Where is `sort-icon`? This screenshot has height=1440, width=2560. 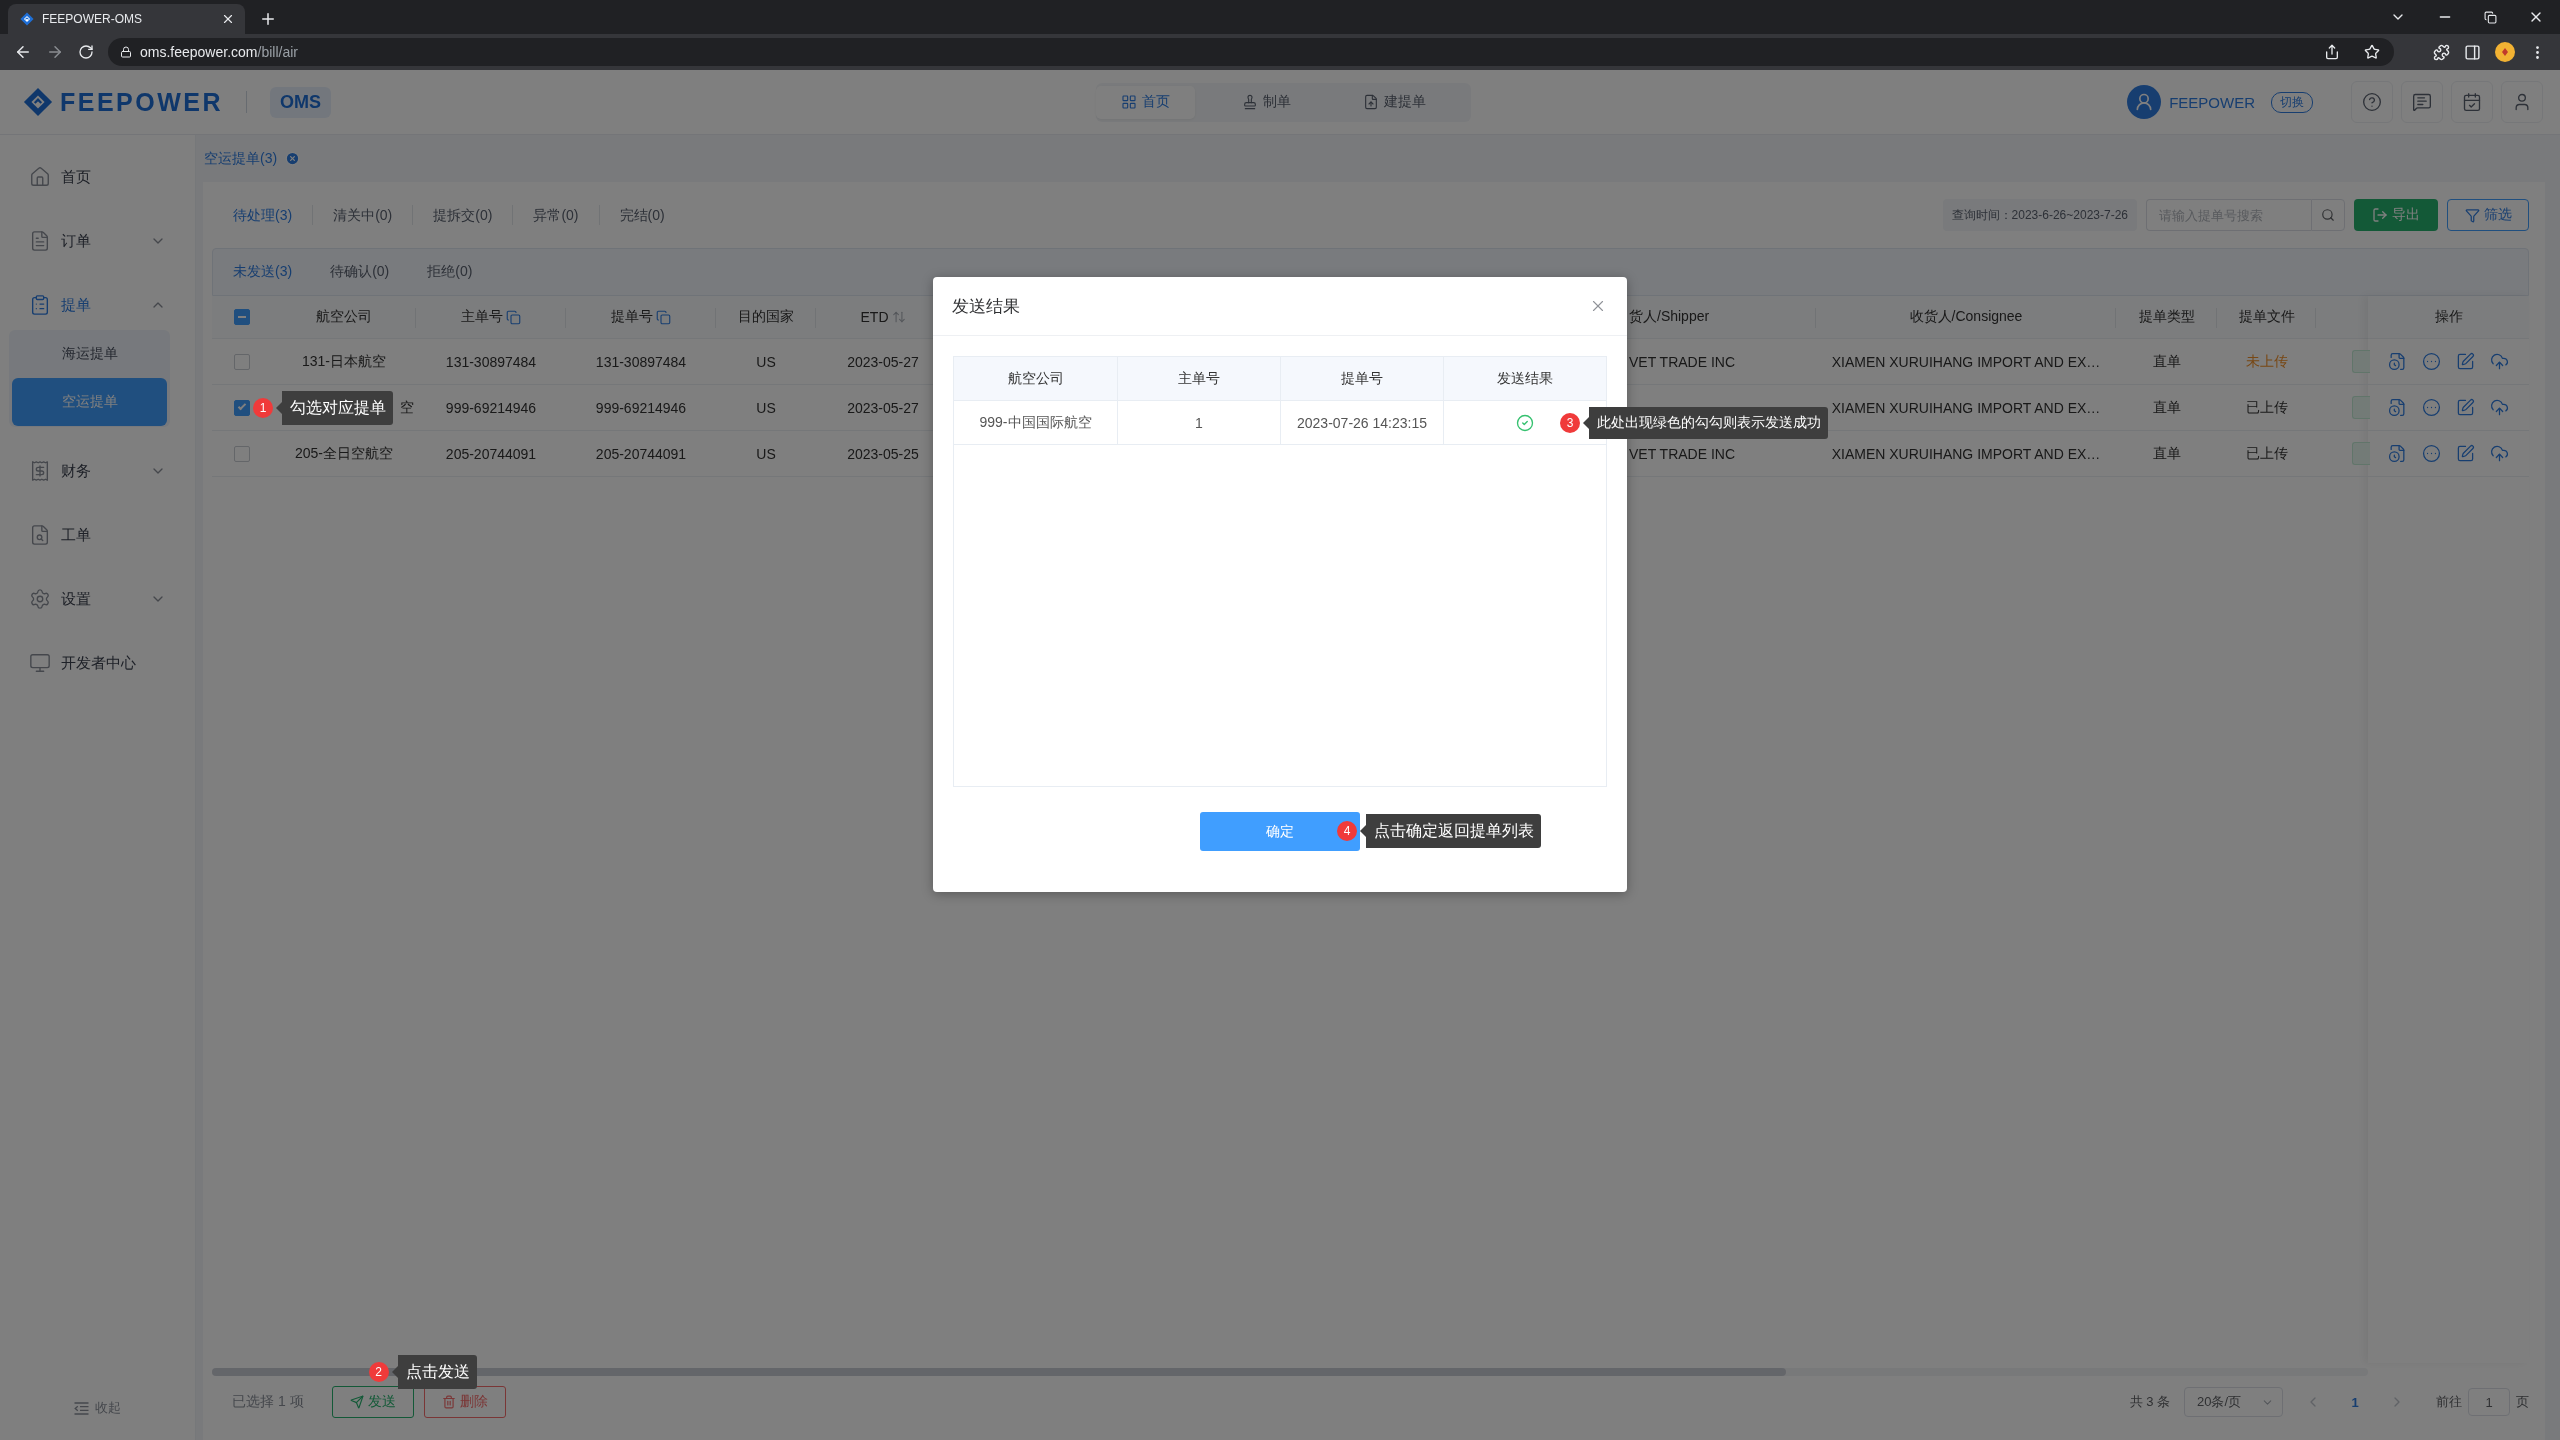 sort-icon is located at coordinates (898, 317).